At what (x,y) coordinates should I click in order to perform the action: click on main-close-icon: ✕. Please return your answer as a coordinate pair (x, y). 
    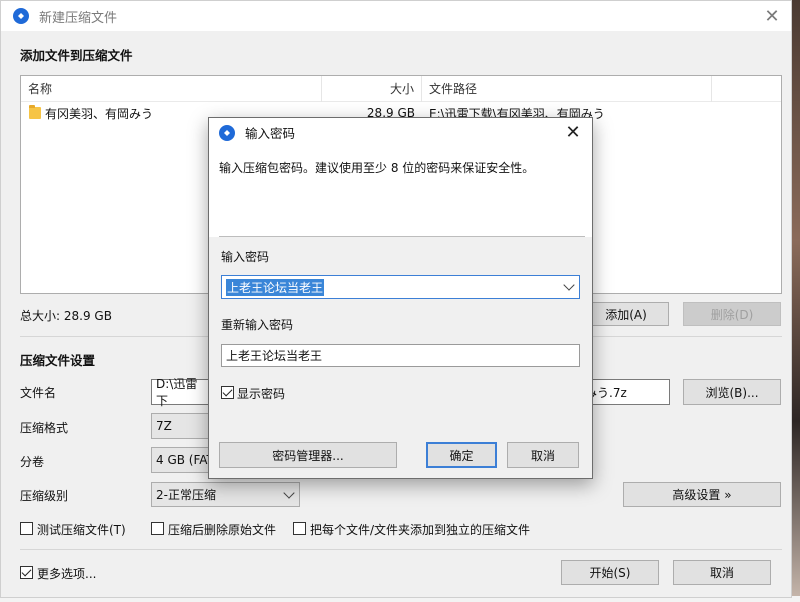
    Looking at the image, I should click on (772, 16).